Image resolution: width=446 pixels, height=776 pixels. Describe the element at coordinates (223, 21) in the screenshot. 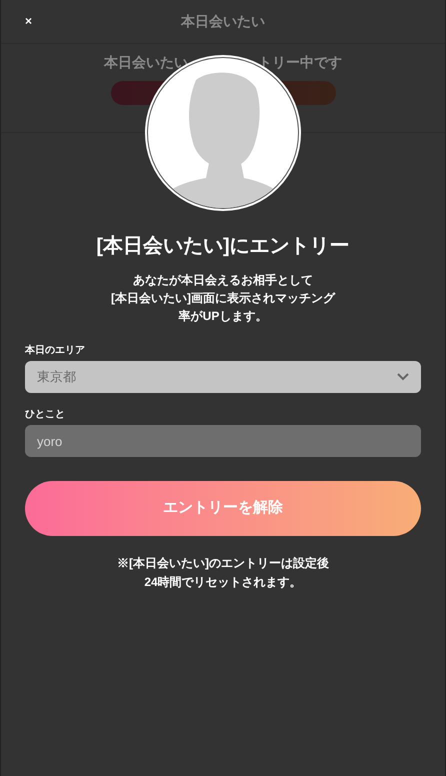

I see `page-title: 本日会いたい` at that location.